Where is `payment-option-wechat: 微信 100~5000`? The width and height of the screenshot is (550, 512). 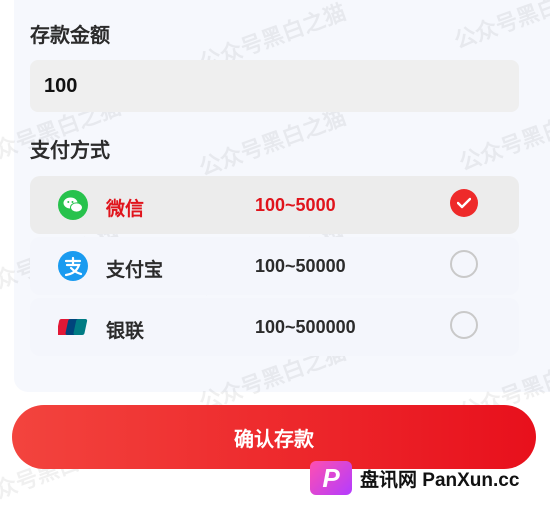 payment-option-wechat: 微信 100~5000 is located at coordinates (274, 205).